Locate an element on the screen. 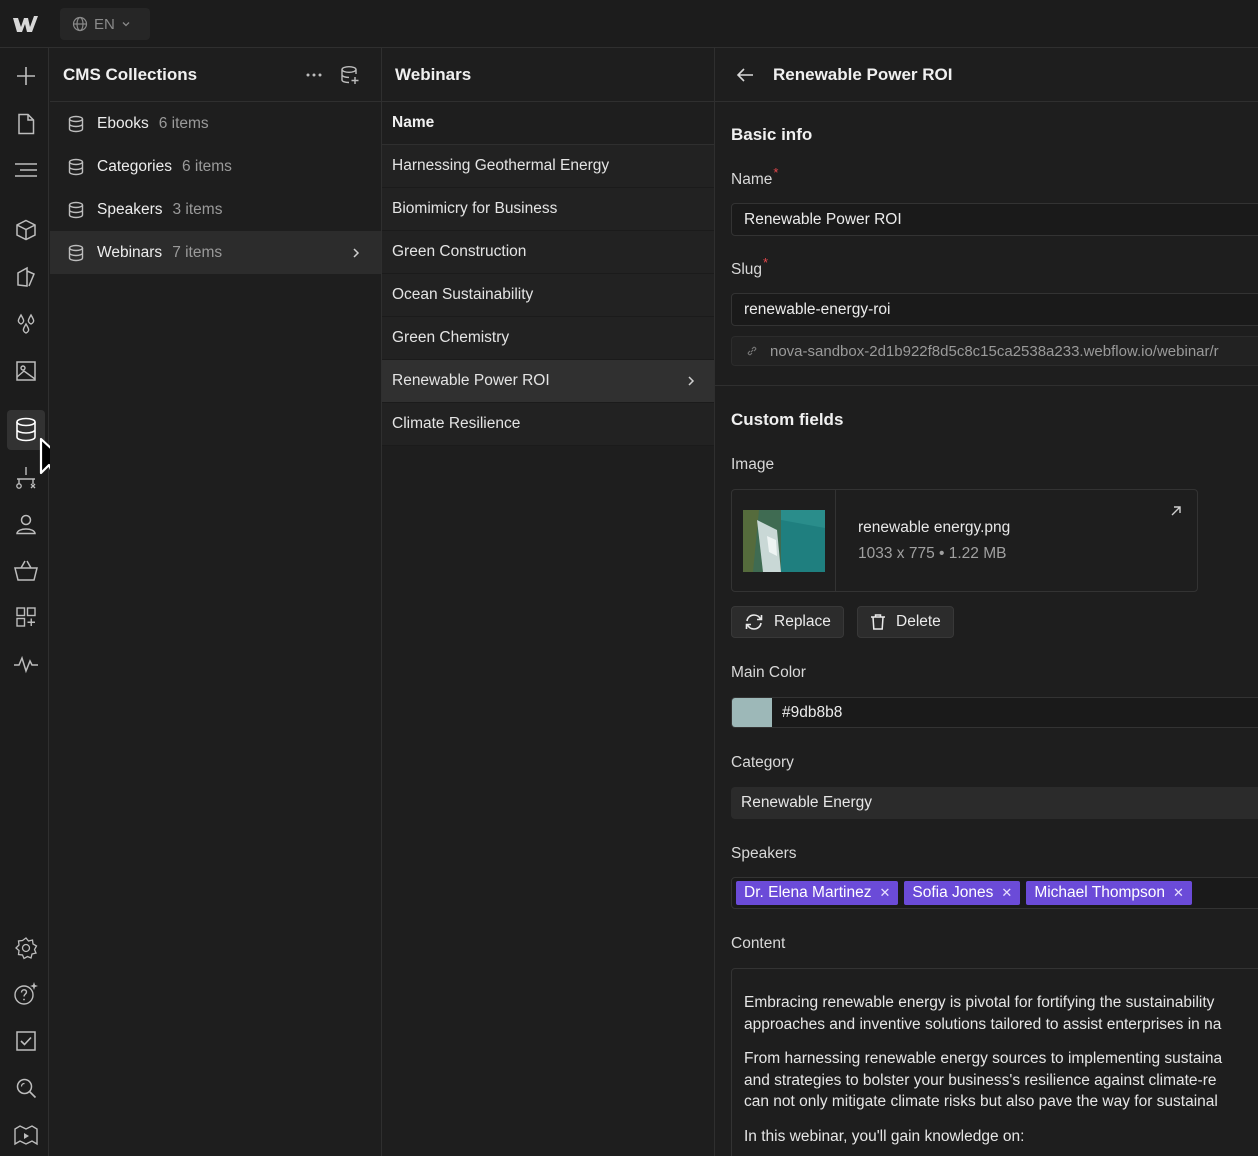 This screenshot has width=1258, height=1156. collection-item-speakers: Speakers 3 items is located at coordinates (215, 209).